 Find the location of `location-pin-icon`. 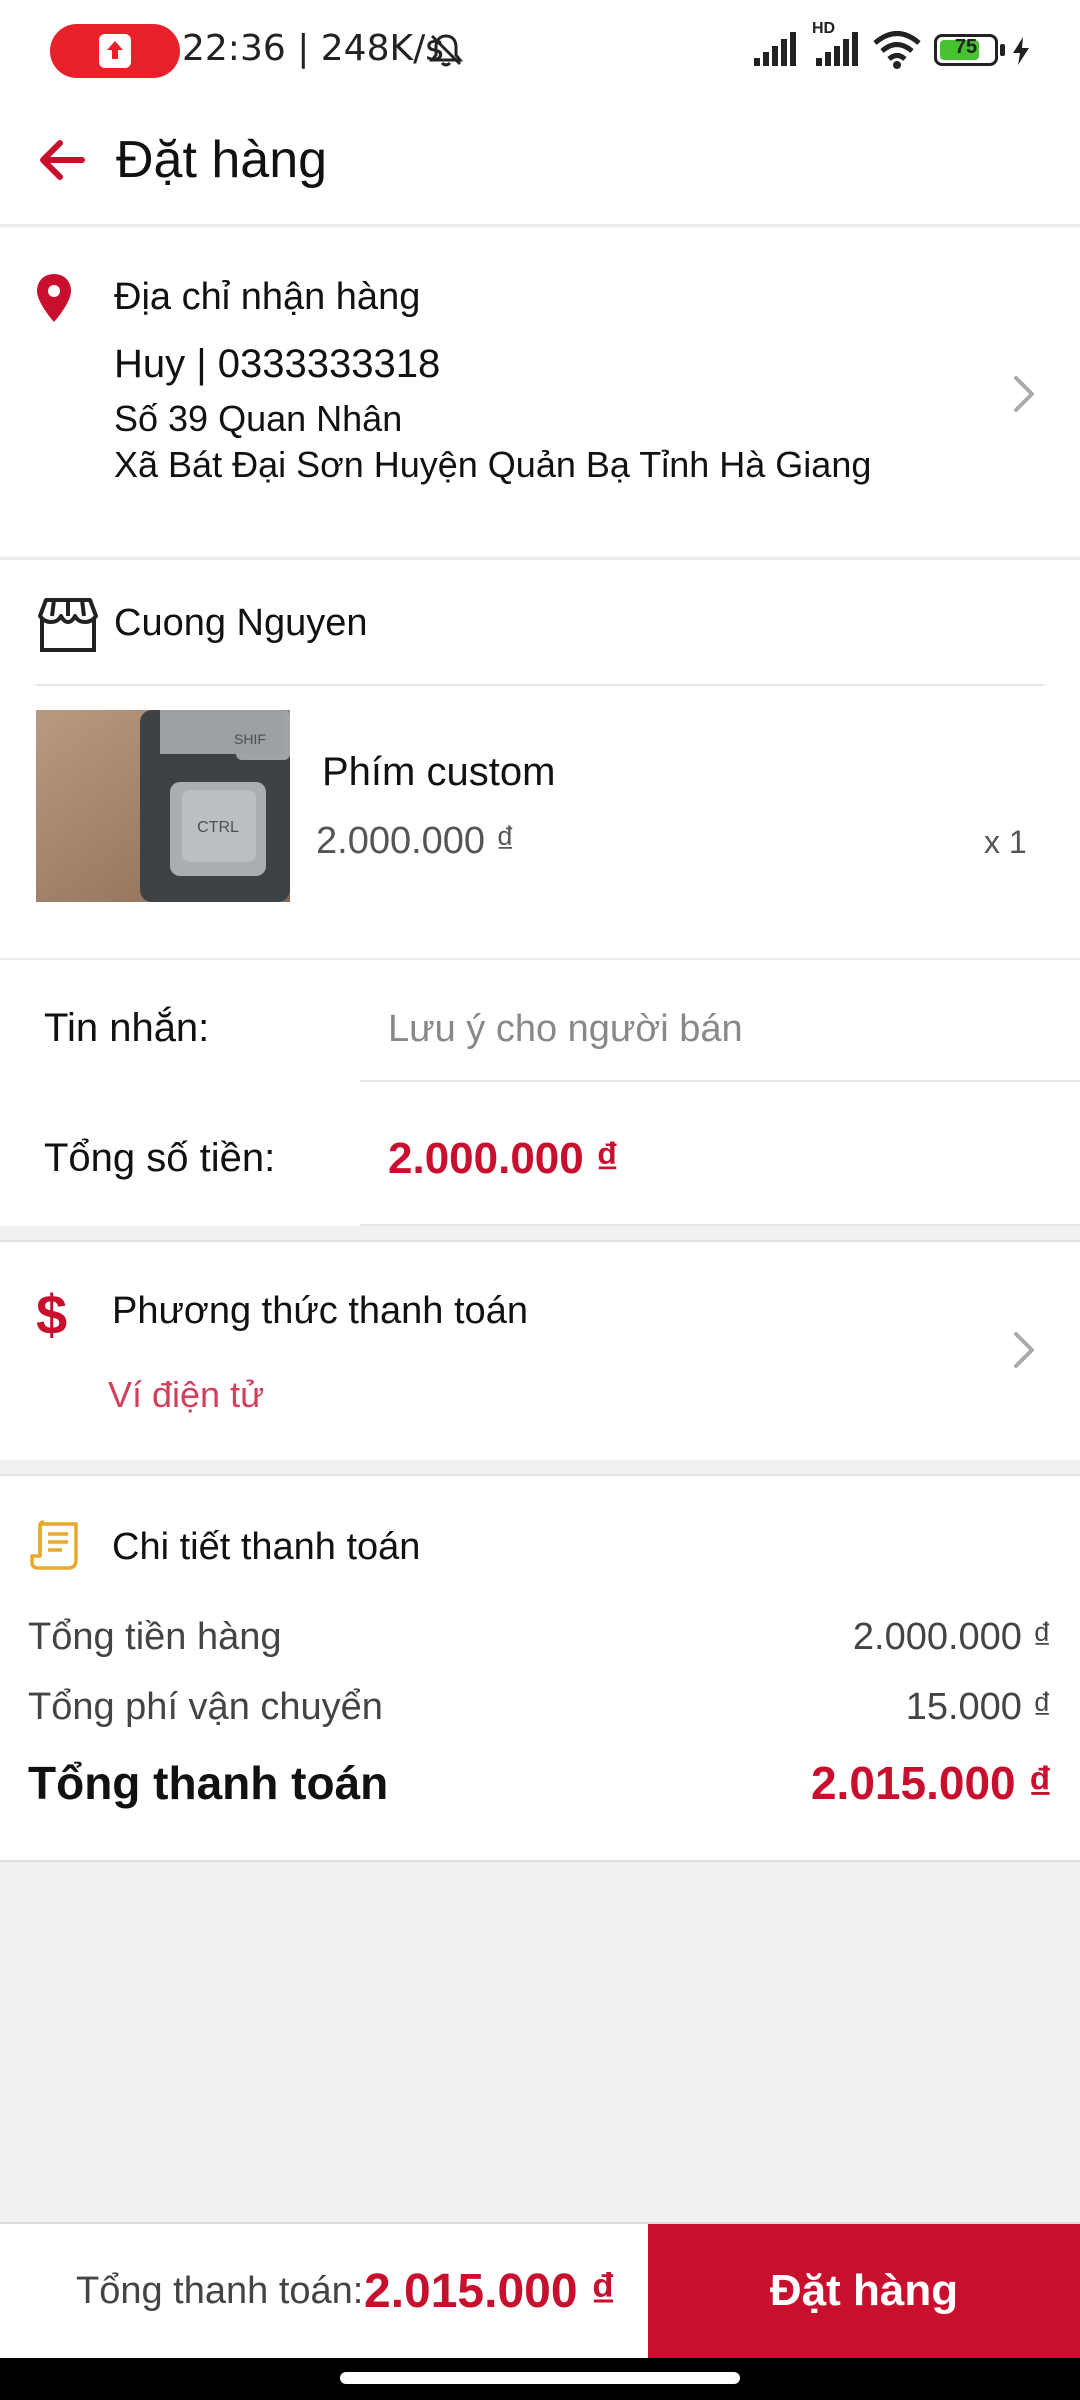

location-pin-icon is located at coordinates (54, 298).